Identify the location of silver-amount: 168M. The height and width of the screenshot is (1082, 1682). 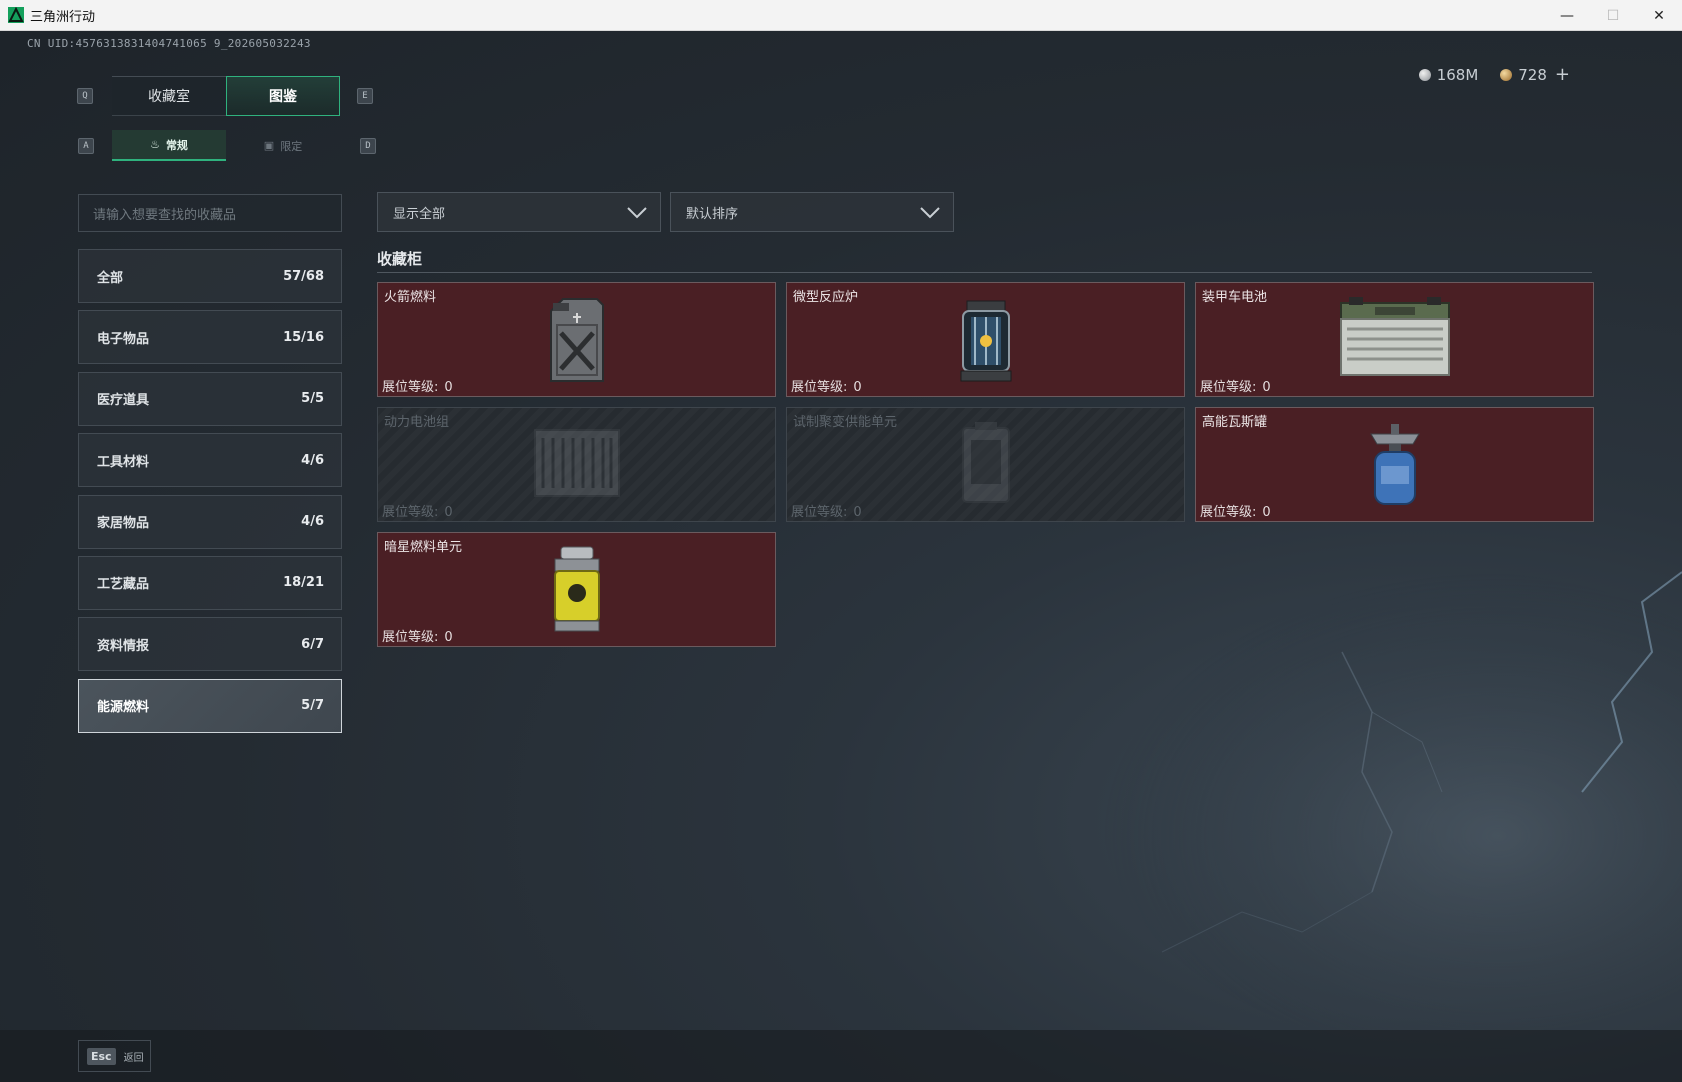
(1457, 74).